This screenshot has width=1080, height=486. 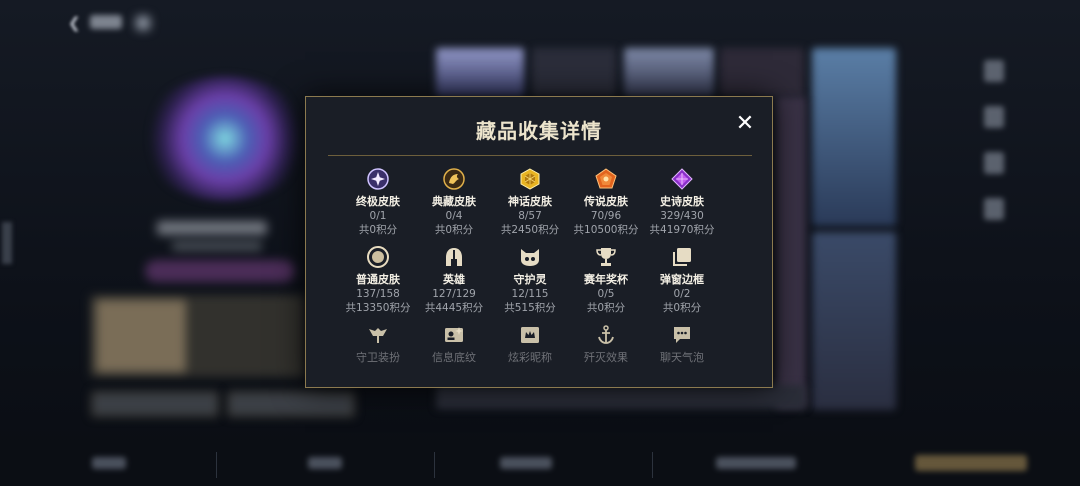 What do you see at coordinates (454, 179) in the screenshot?
I see `collection-skin-icon` at bounding box center [454, 179].